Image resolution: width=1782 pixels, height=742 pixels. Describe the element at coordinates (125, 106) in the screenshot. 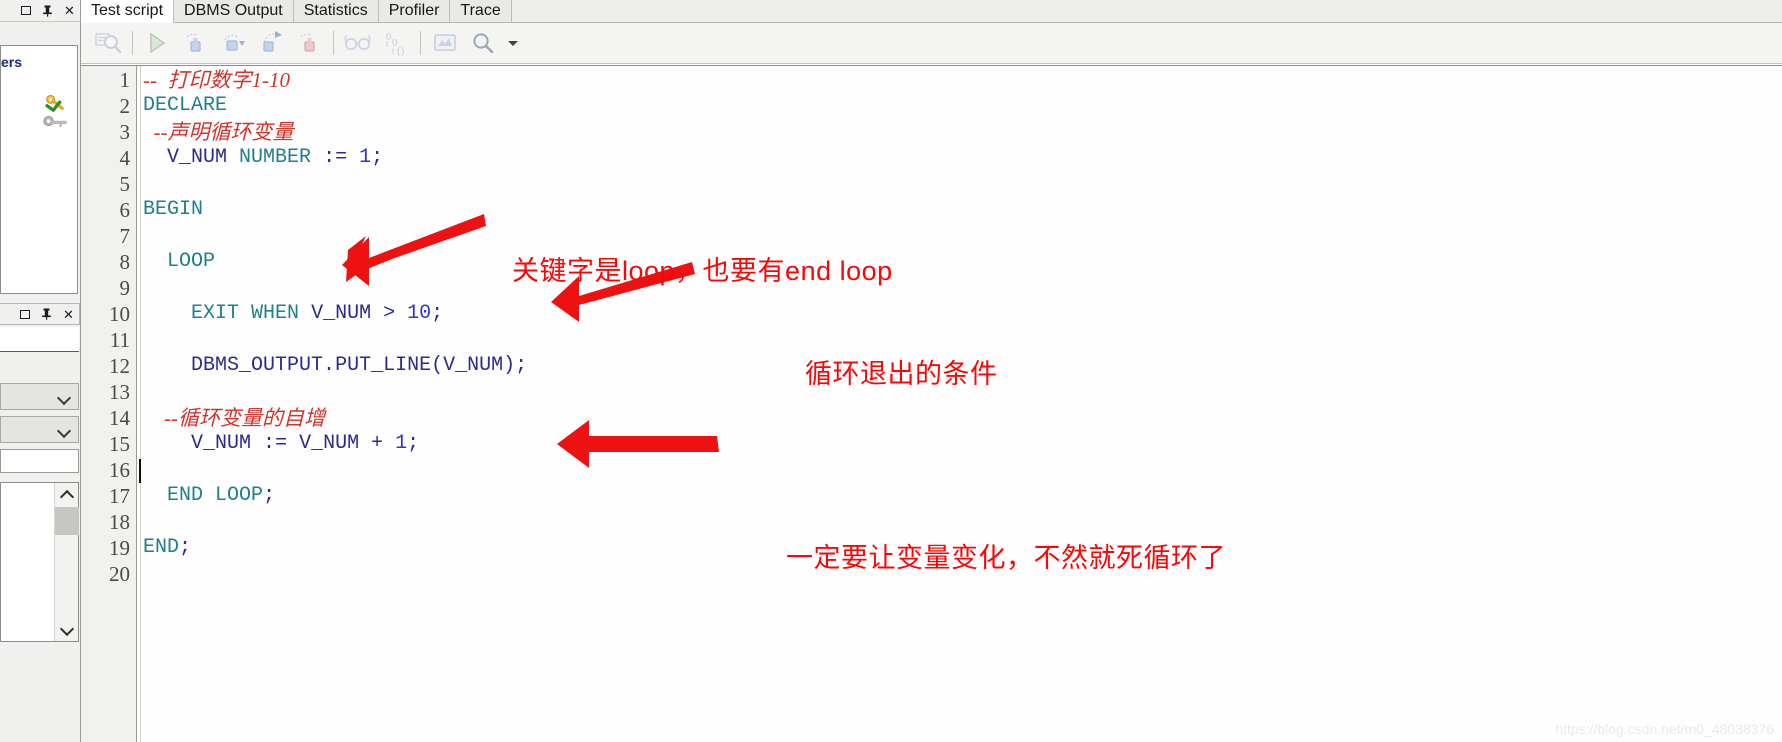

I see `line-number: 2` at that location.